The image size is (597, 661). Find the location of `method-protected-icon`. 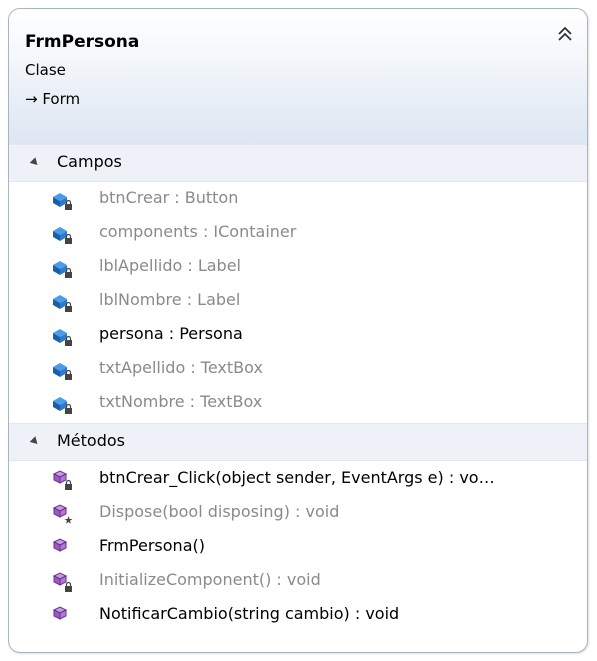

method-protected-icon is located at coordinates (63, 514).